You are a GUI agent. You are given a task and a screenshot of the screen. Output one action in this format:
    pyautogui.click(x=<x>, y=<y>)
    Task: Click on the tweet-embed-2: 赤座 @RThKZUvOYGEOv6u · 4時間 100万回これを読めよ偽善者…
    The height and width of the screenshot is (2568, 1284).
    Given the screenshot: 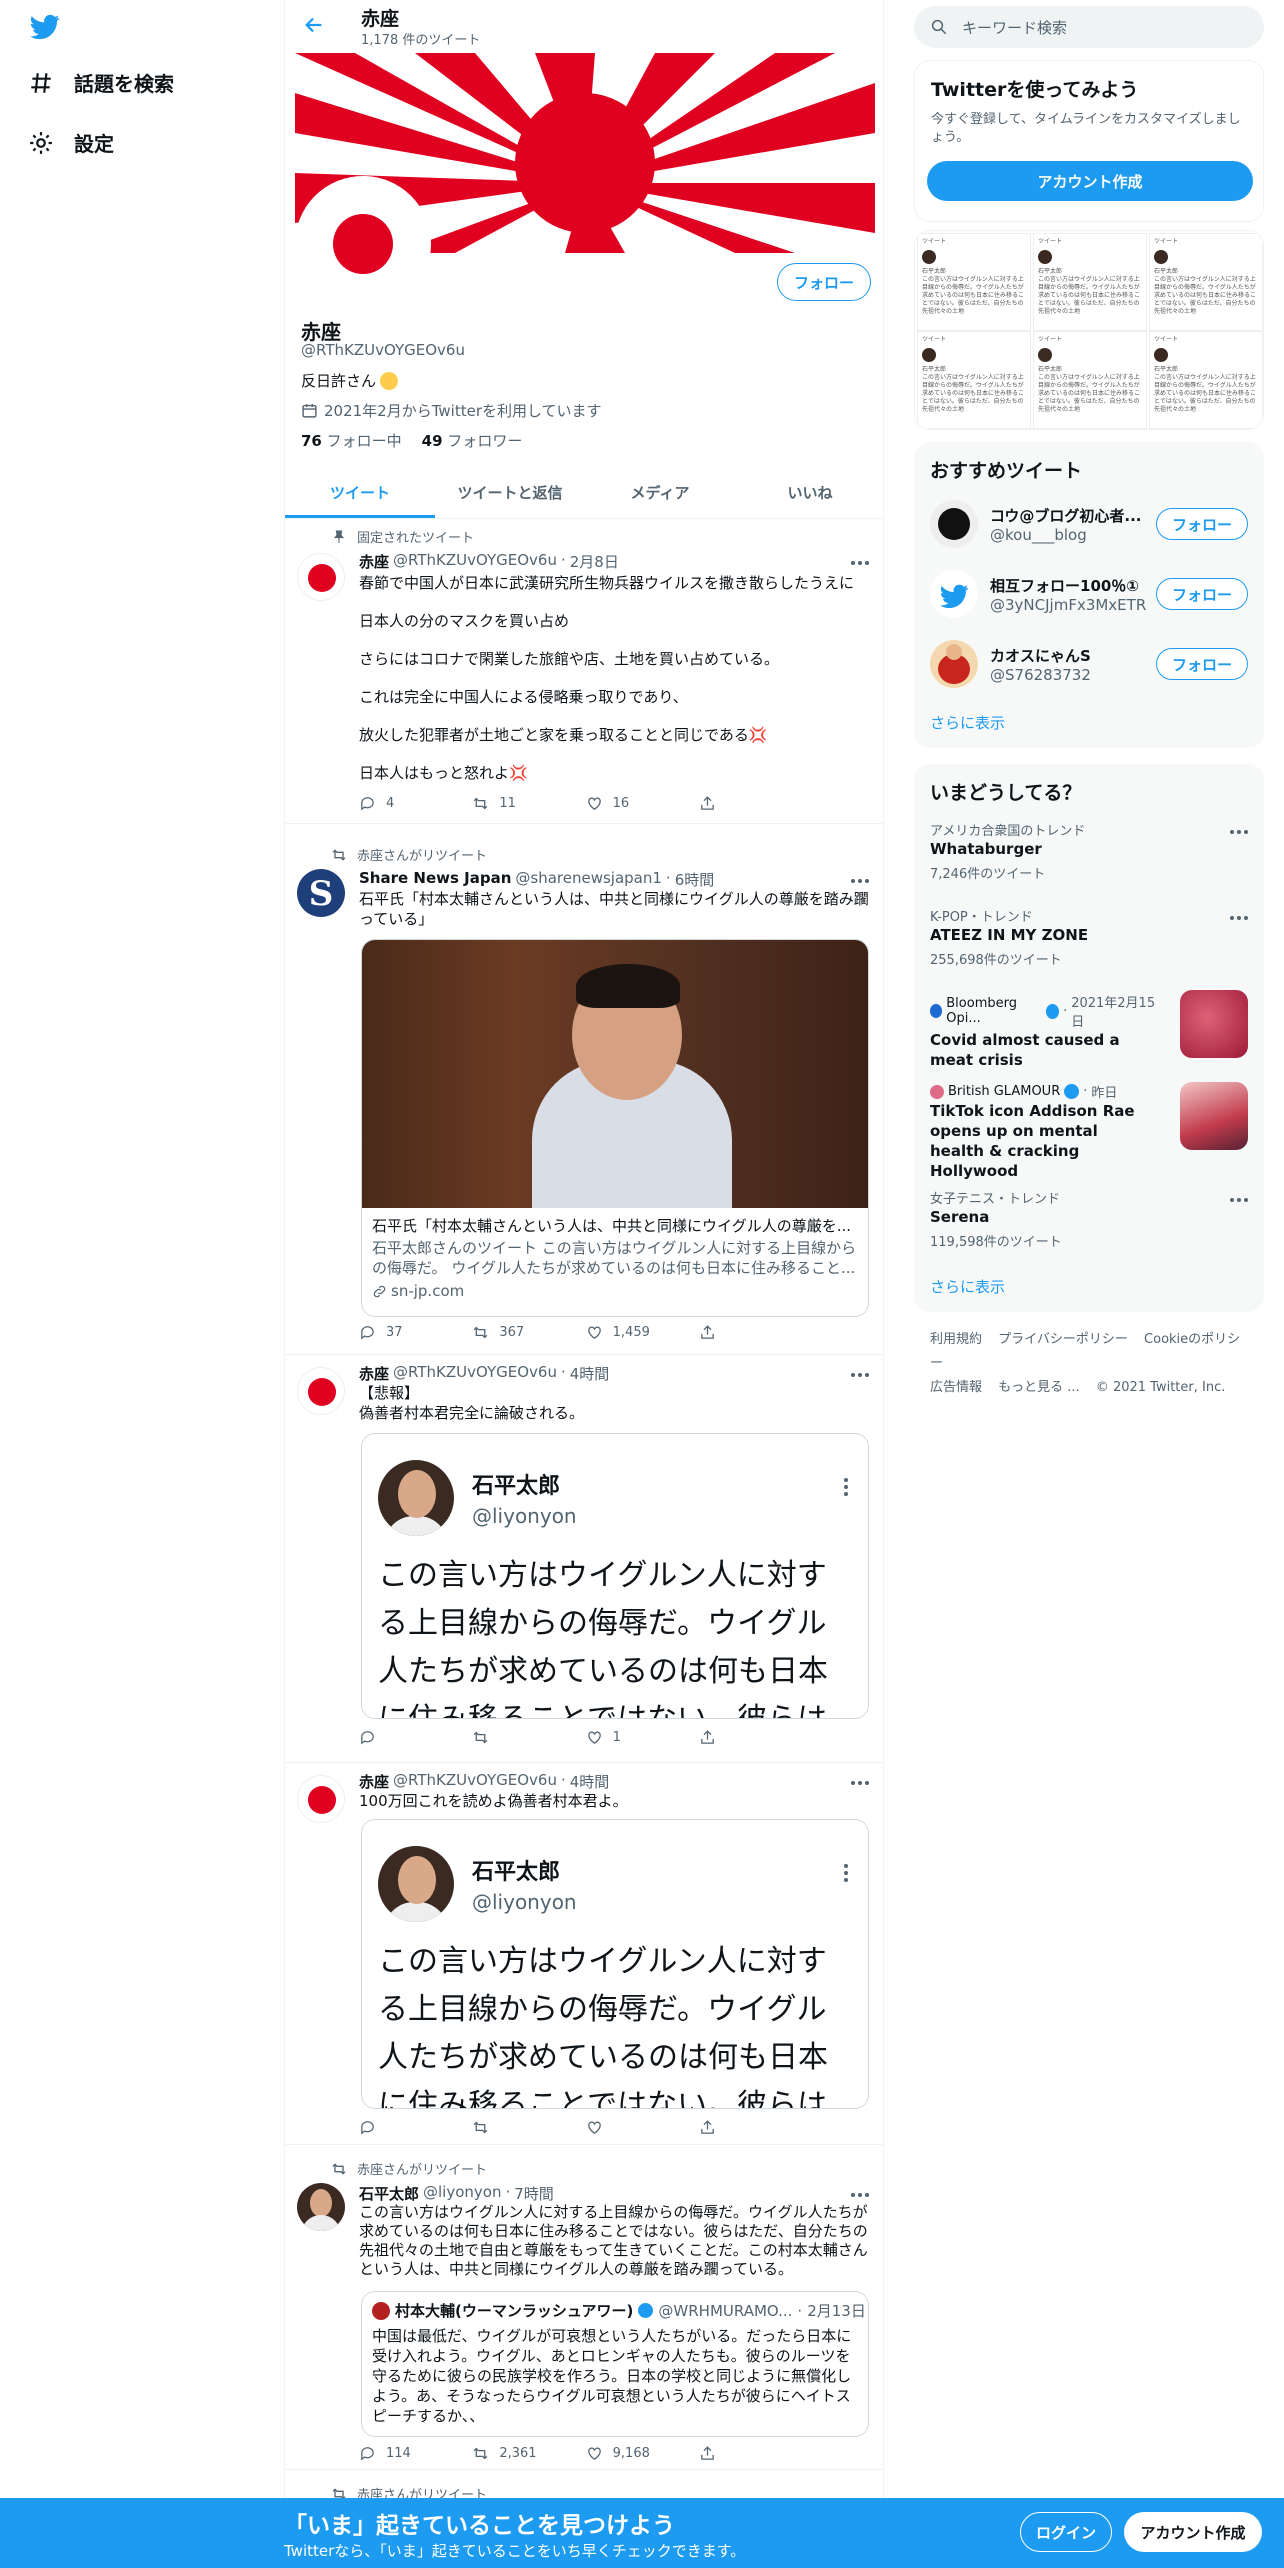 What is the action you would take?
    pyautogui.click(x=584, y=1954)
    